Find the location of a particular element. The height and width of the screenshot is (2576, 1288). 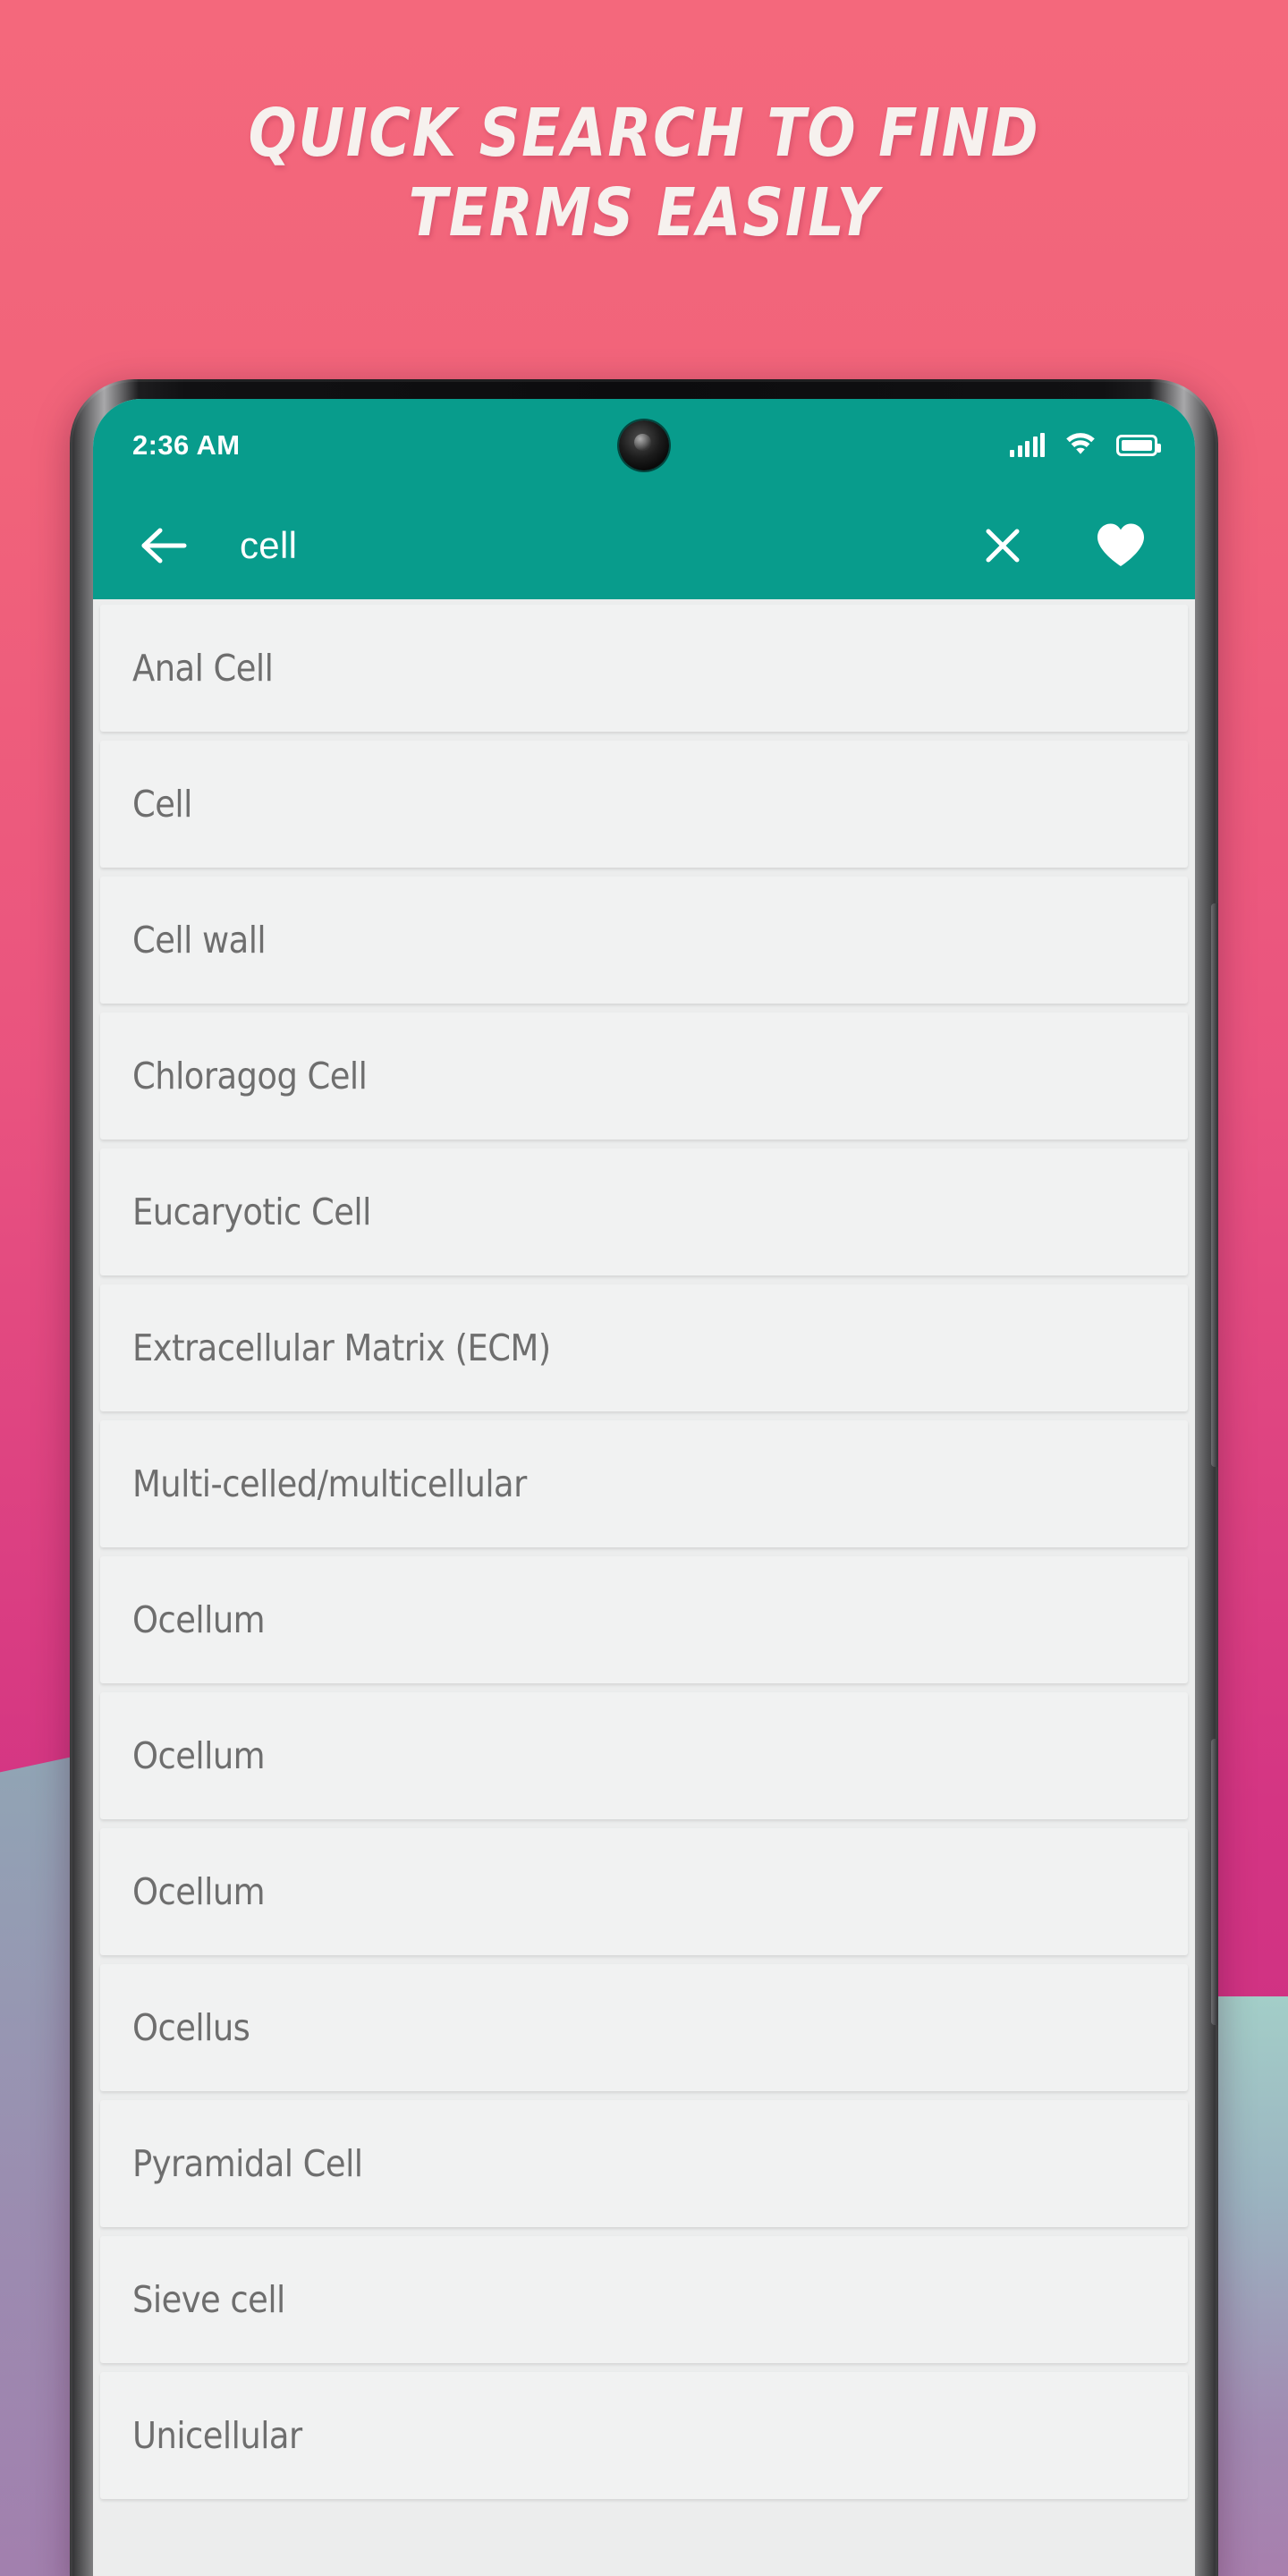

status-bar-time: 2:36 AM is located at coordinates (186, 445).